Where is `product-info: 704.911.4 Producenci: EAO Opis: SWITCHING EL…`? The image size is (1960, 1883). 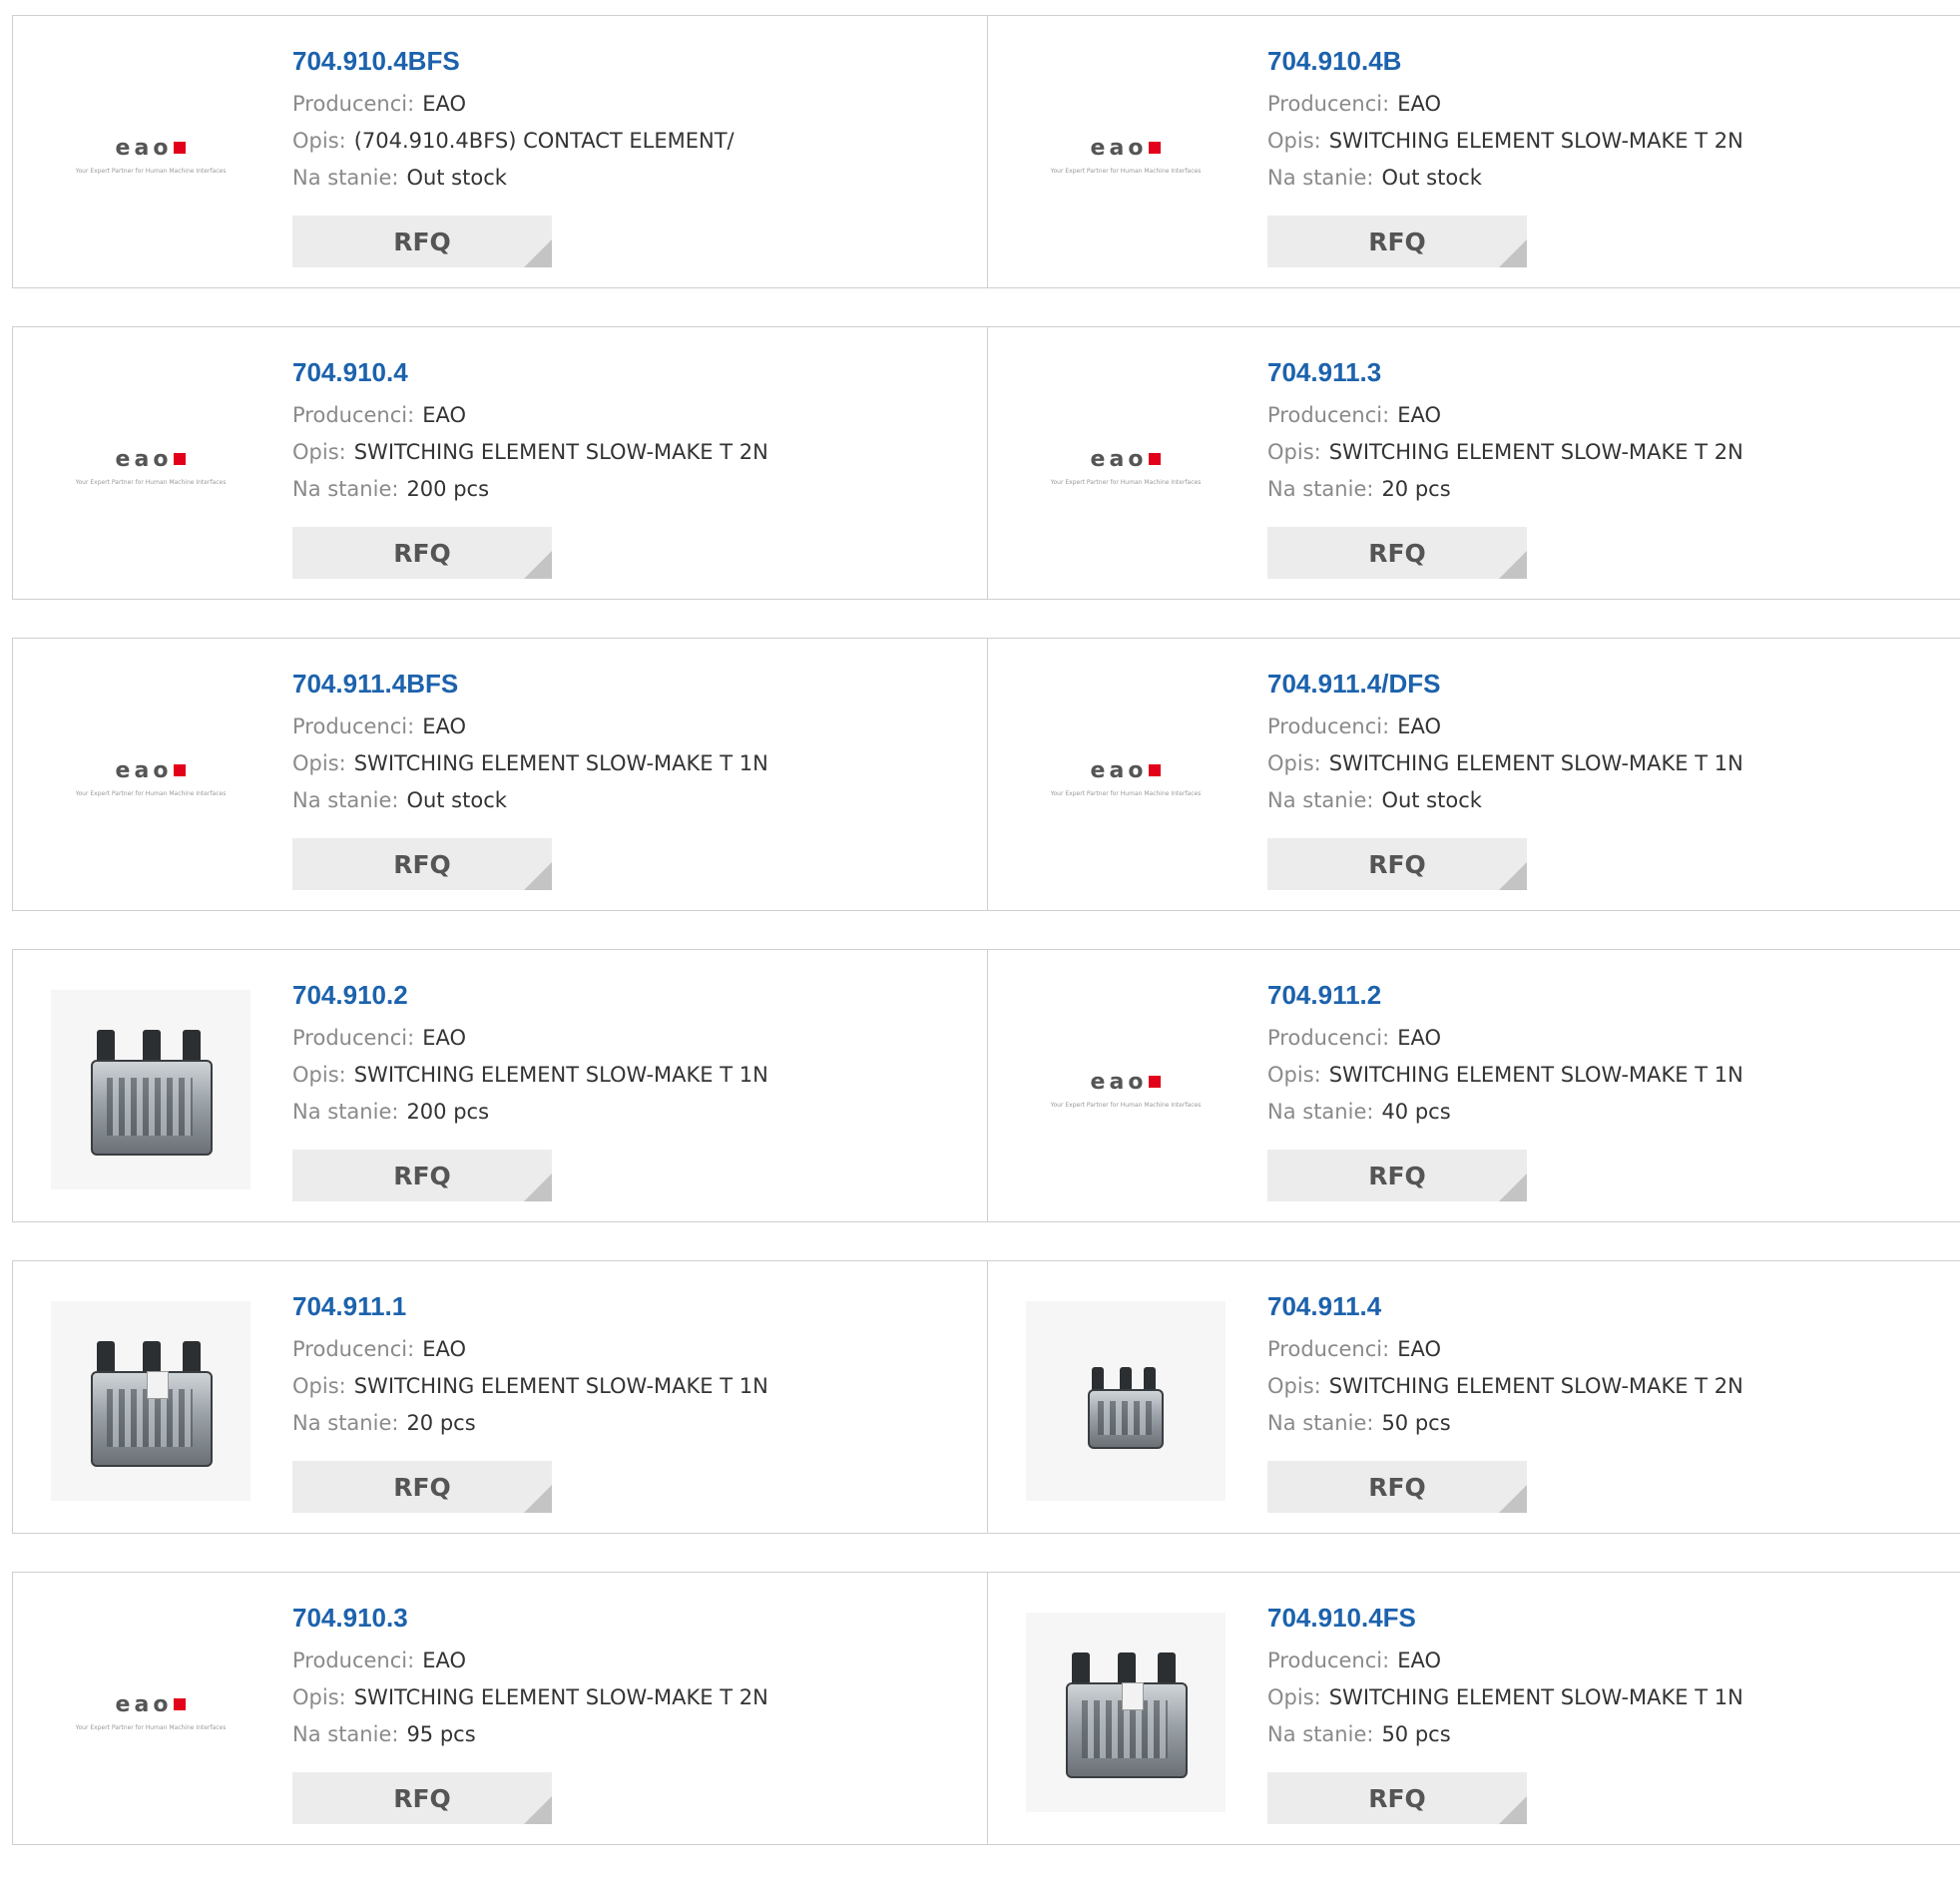 product-info: 704.911.4 Producenci: EAO Opis: SWITCHING EL… is located at coordinates (1610, 1365).